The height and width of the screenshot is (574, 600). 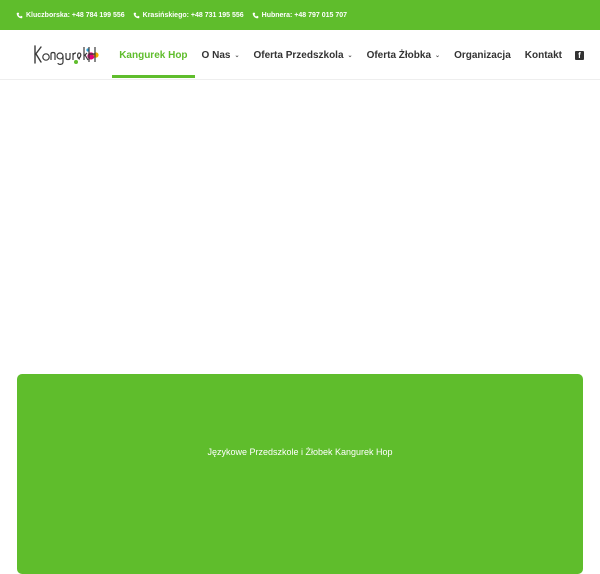 I want to click on nav-item-oferta-przedszkola: Oferta Przedszkola ⌄, so click(x=302, y=55).